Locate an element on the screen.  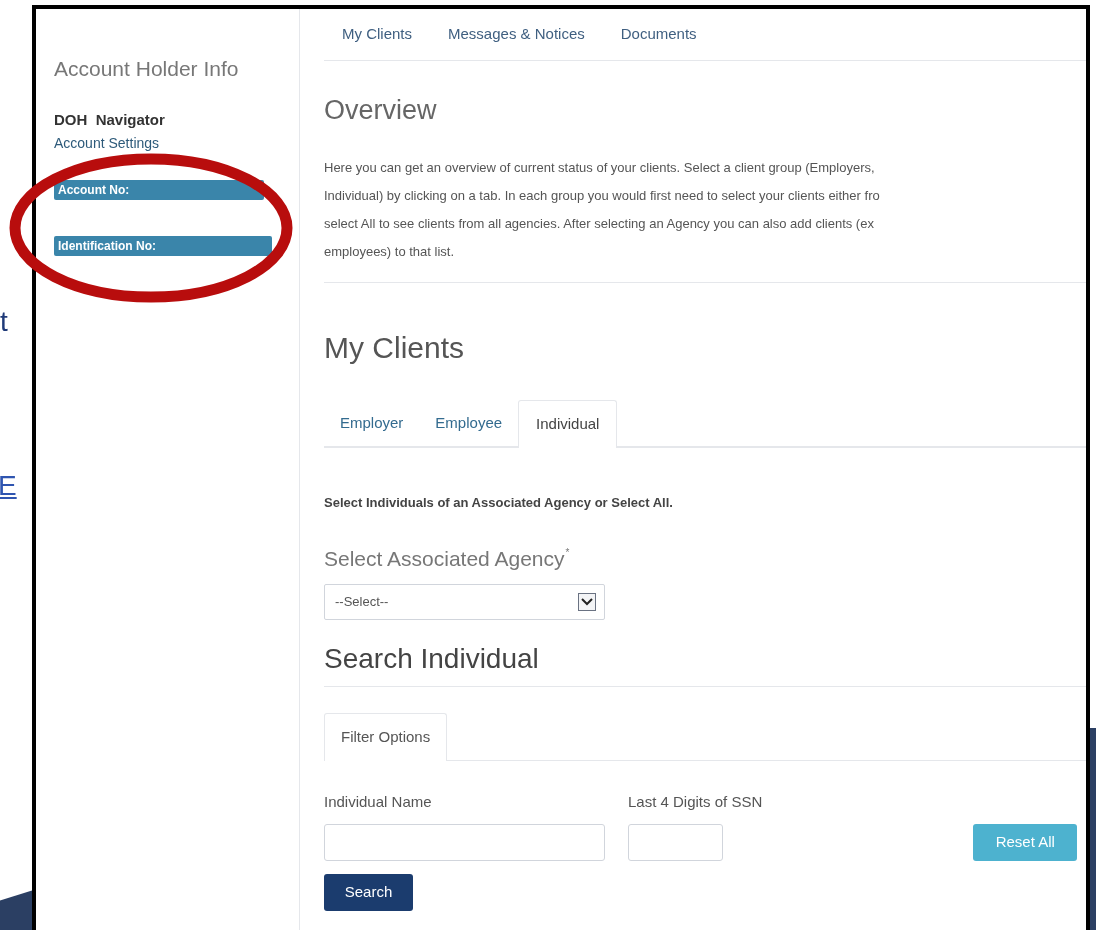
client-group-tab: Individual is located at coordinates (568, 424).